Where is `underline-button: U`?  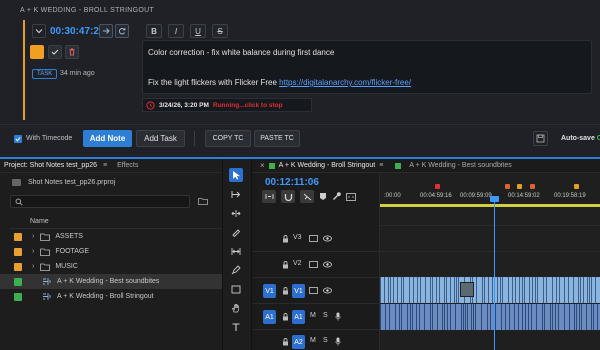 underline-button: U is located at coordinates (198, 31).